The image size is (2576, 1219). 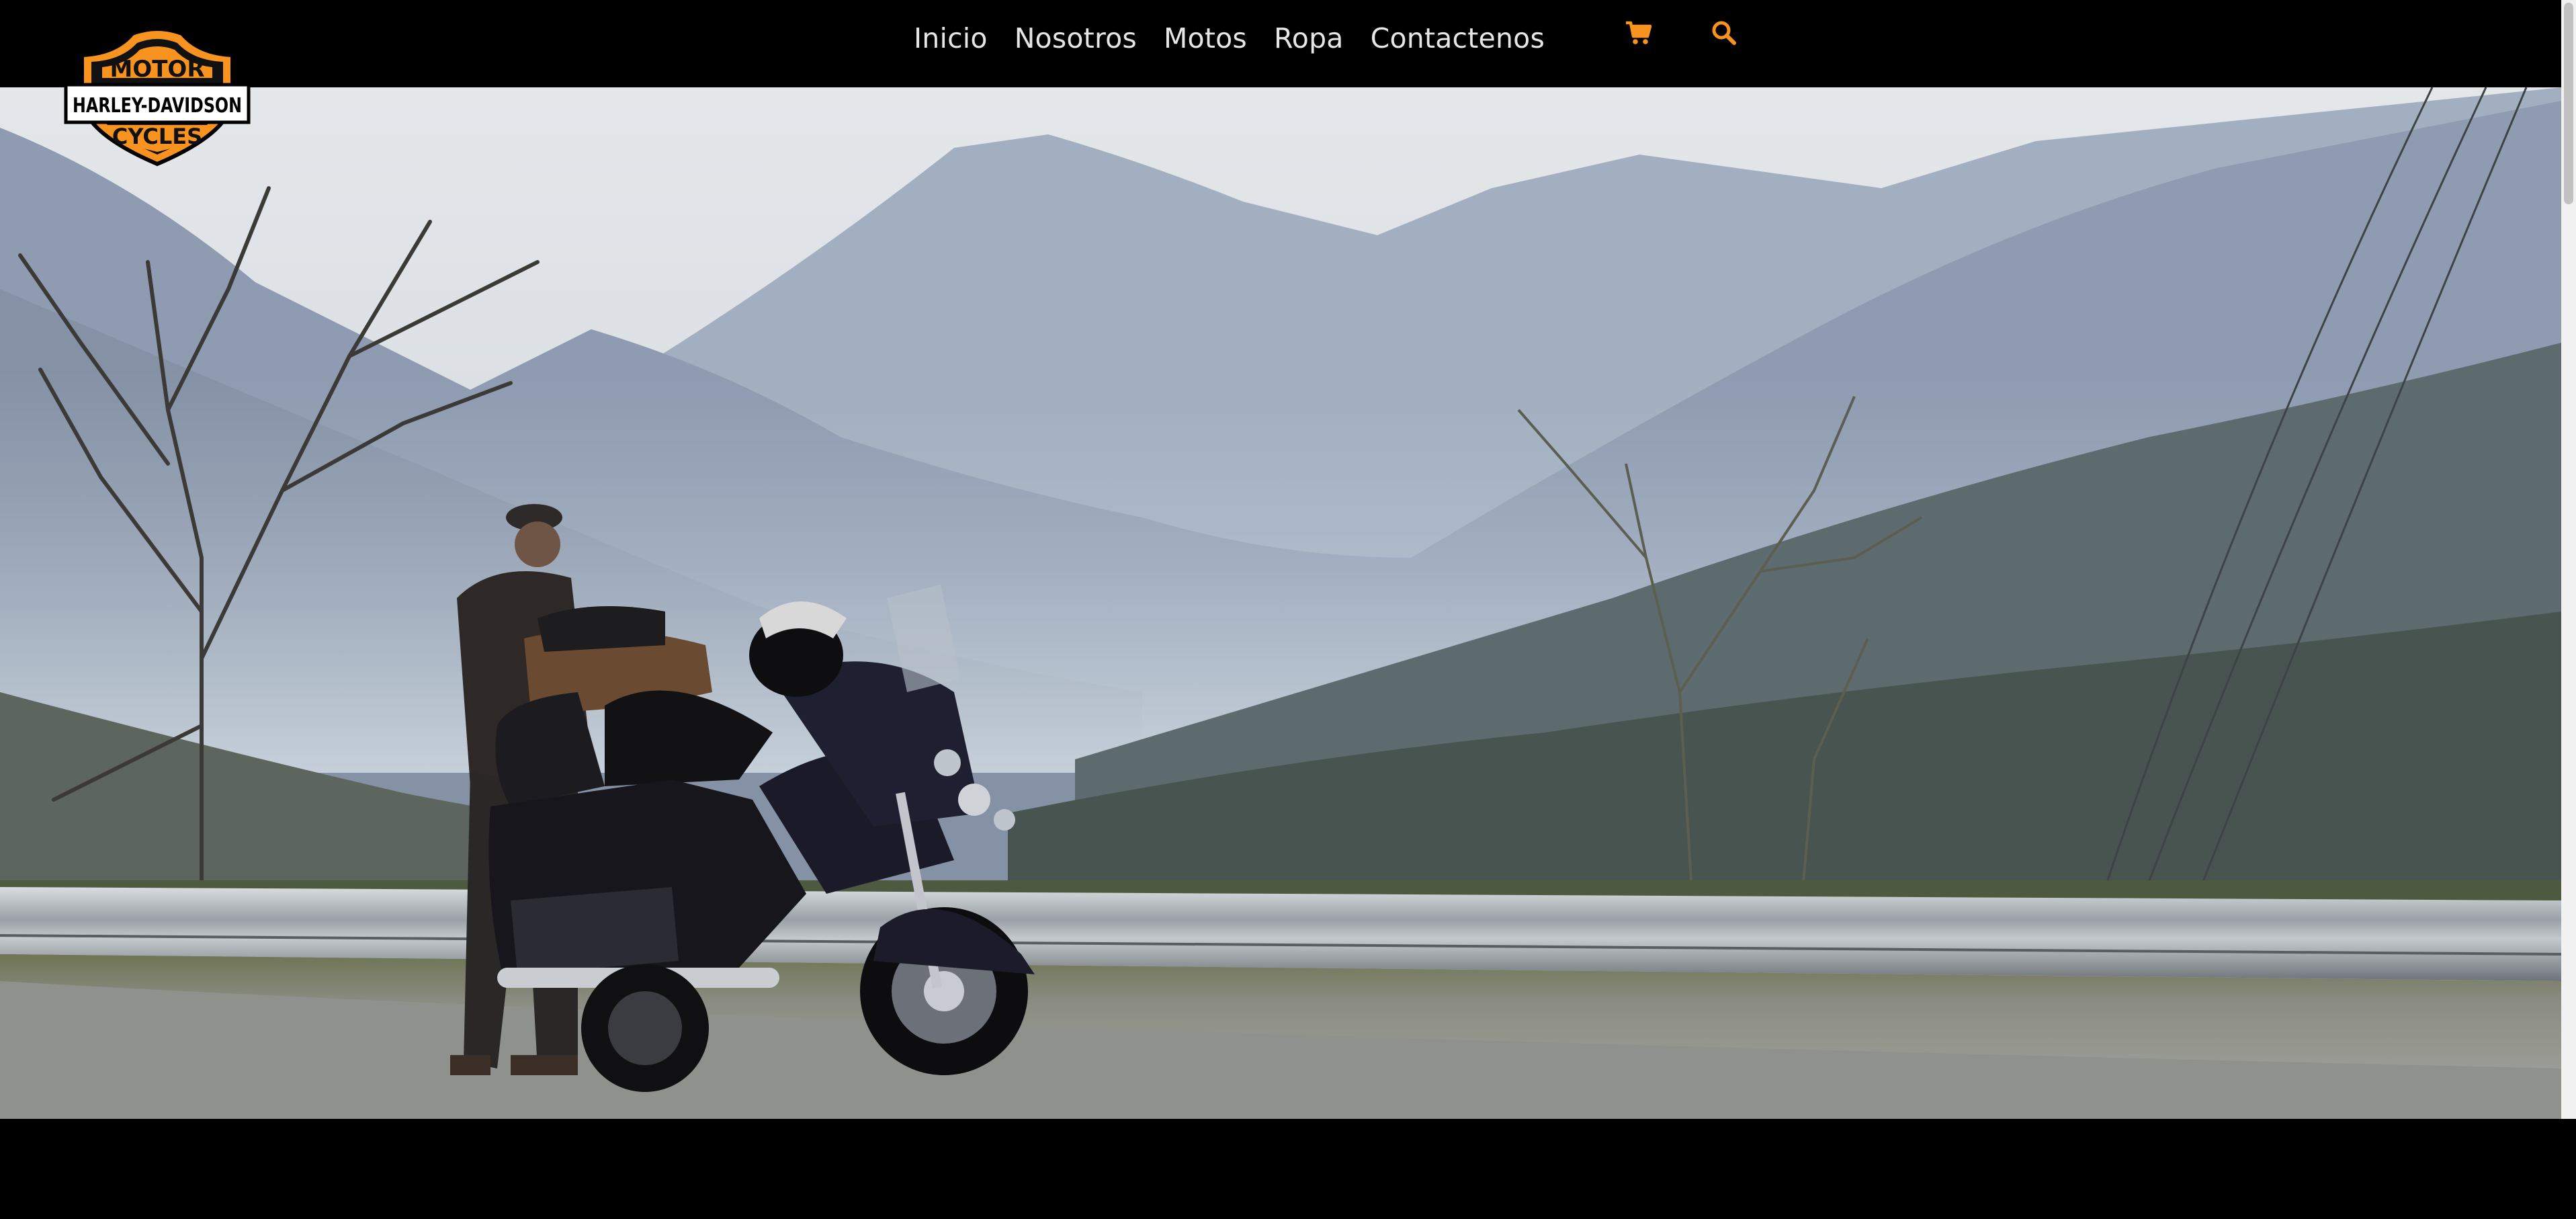 What do you see at coordinates (1309, 38) in the screenshot?
I see `nav-link-ropa: Ropa` at bounding box center [1309, 38].